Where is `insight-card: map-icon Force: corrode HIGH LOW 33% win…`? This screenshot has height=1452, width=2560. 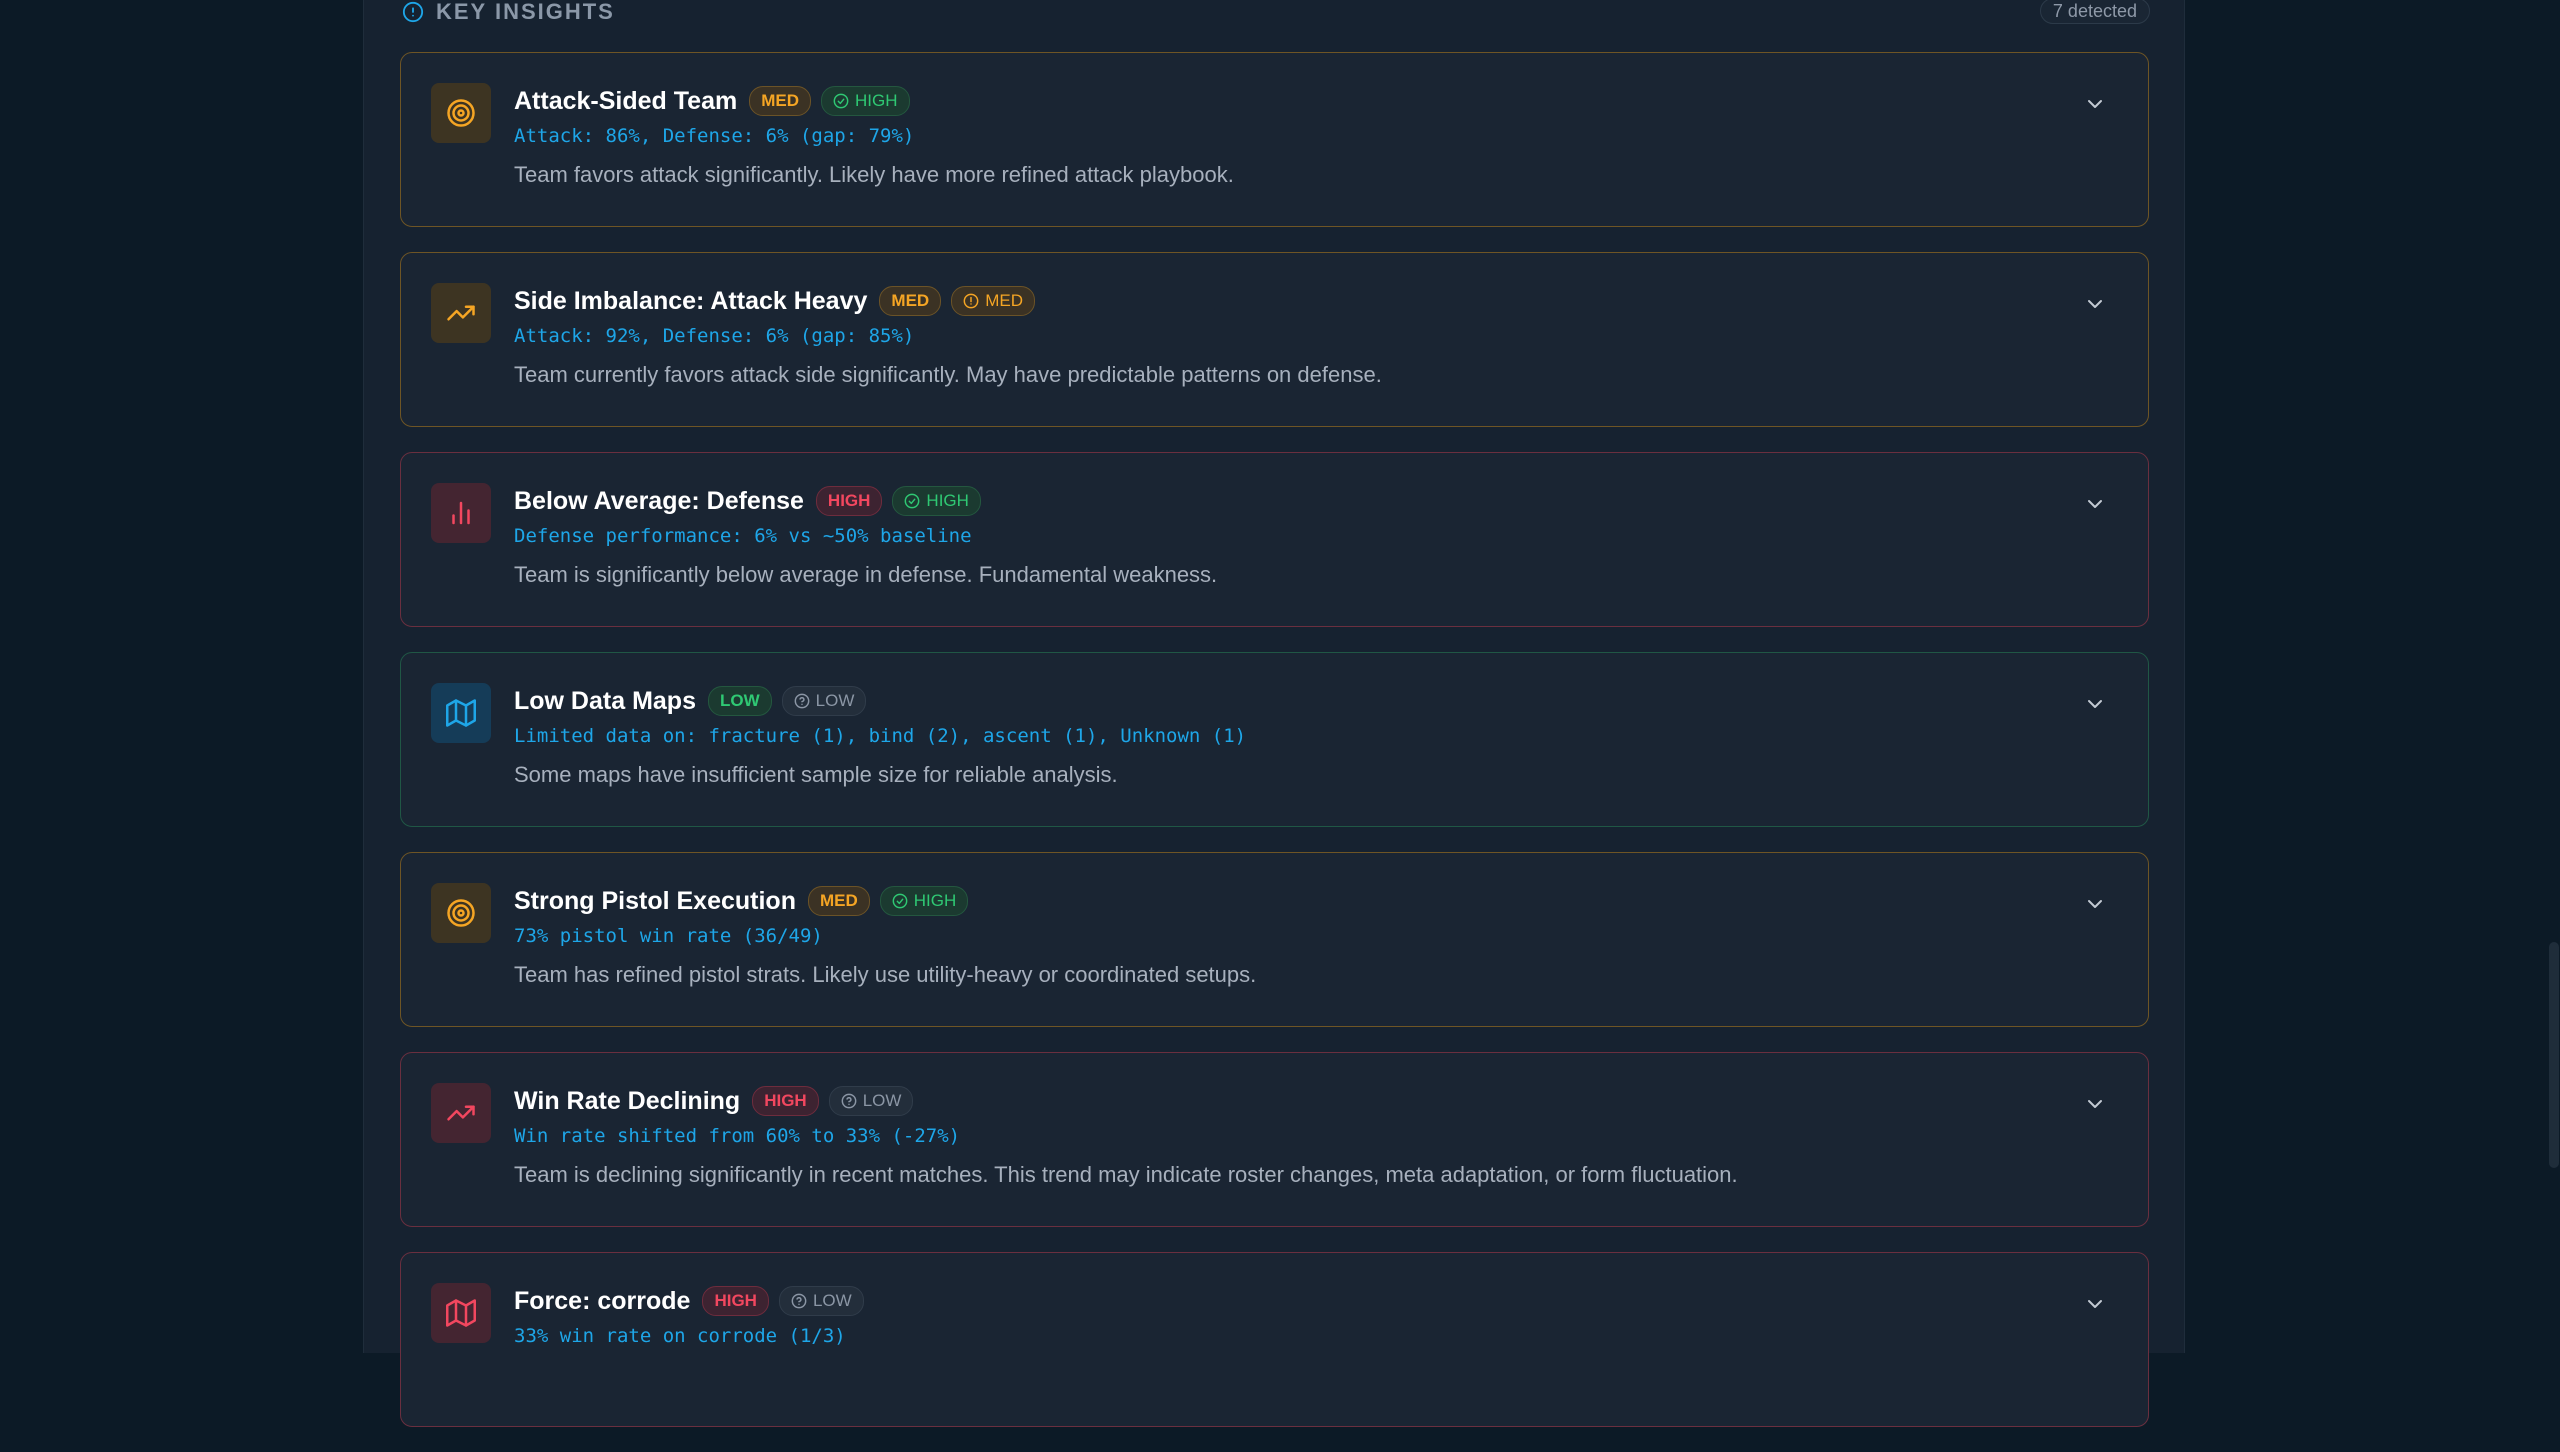
insight-card: map-icon Force: corrode HIGH LOW 33% win… is located at coordinates (1274, 1339).